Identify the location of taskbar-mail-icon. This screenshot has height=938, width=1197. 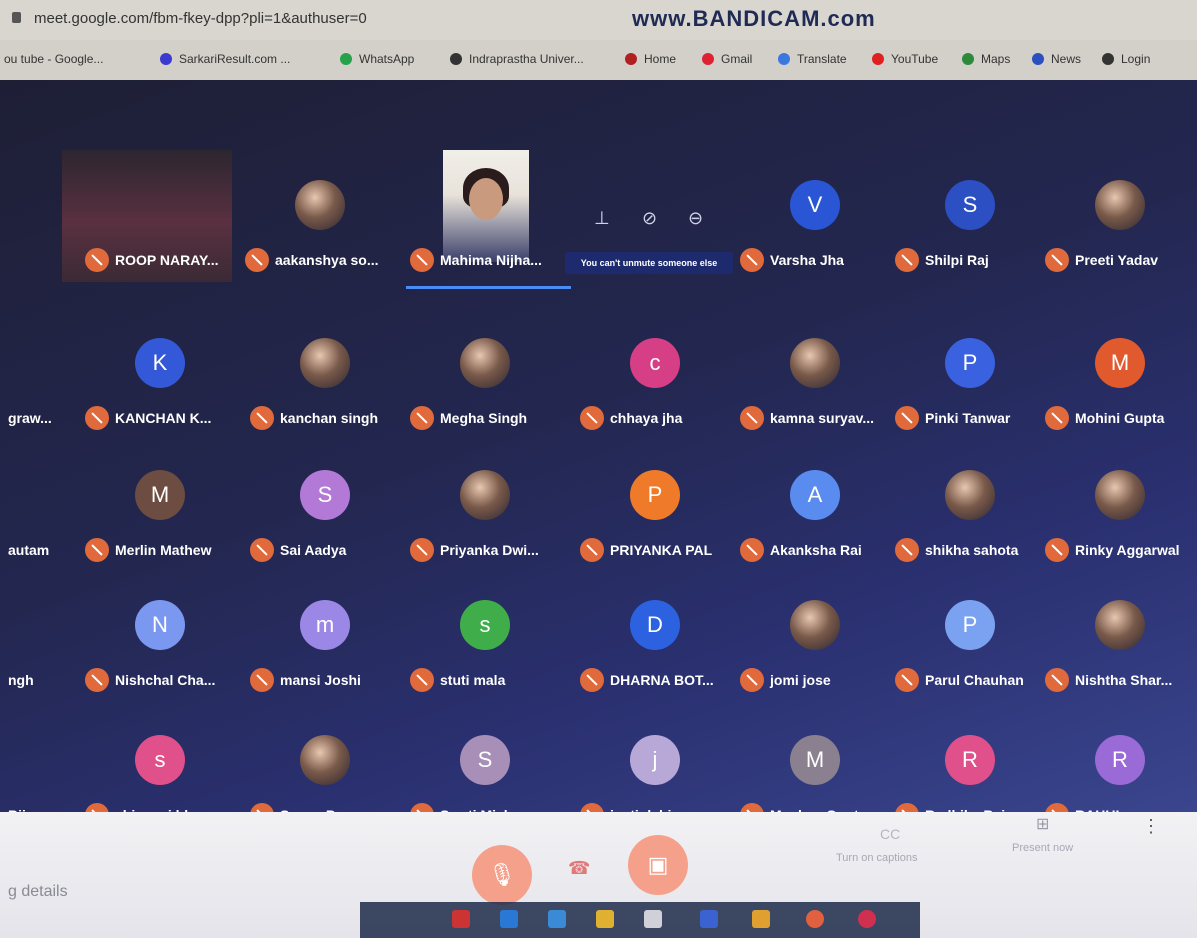
(709, 919).